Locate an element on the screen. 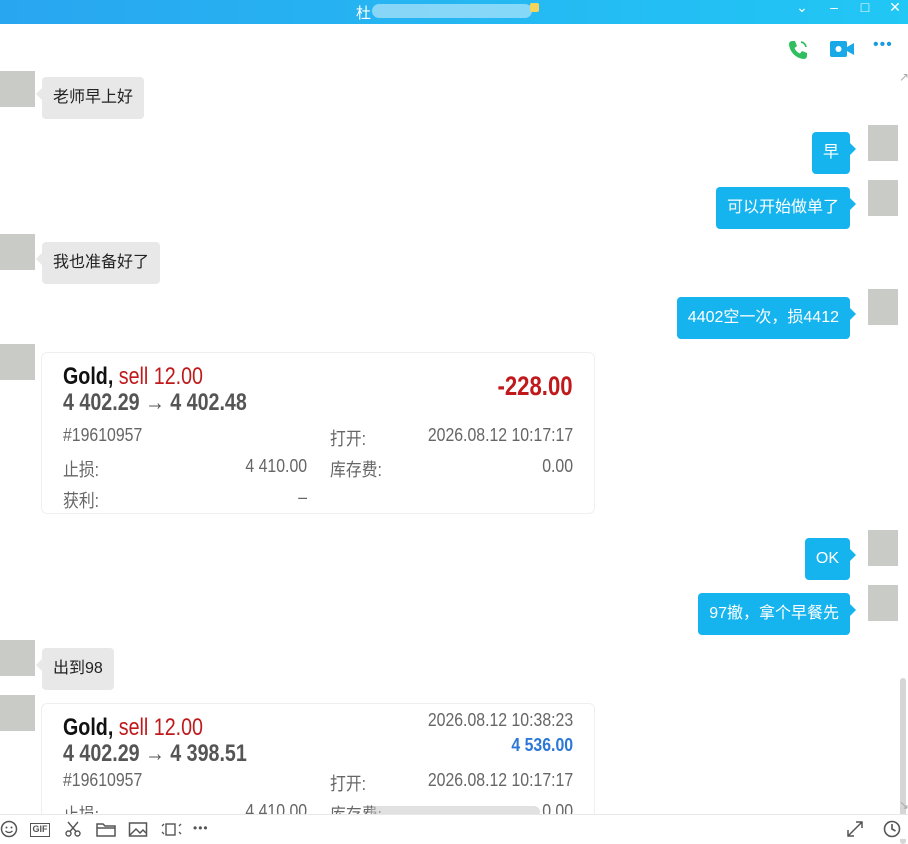 The image size is (908, 844). message-bubble: 早 is located at coordinates (834, 153).